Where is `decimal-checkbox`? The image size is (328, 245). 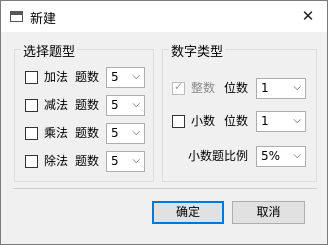 decimal-checkbox is located at coordinates (178, 121).